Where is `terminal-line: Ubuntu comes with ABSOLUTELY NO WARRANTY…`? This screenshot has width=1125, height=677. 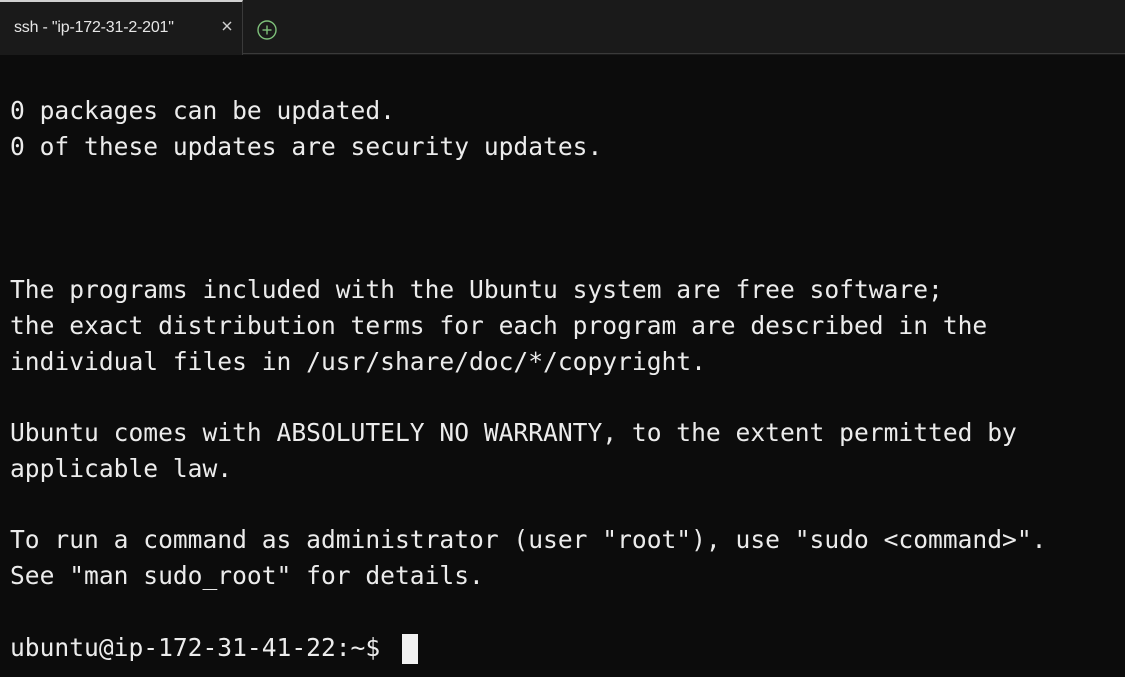 terminal-line: Ubuntu comes with ABSOLUTELY NO WARRANTY… is located at coordinates (513, 432).